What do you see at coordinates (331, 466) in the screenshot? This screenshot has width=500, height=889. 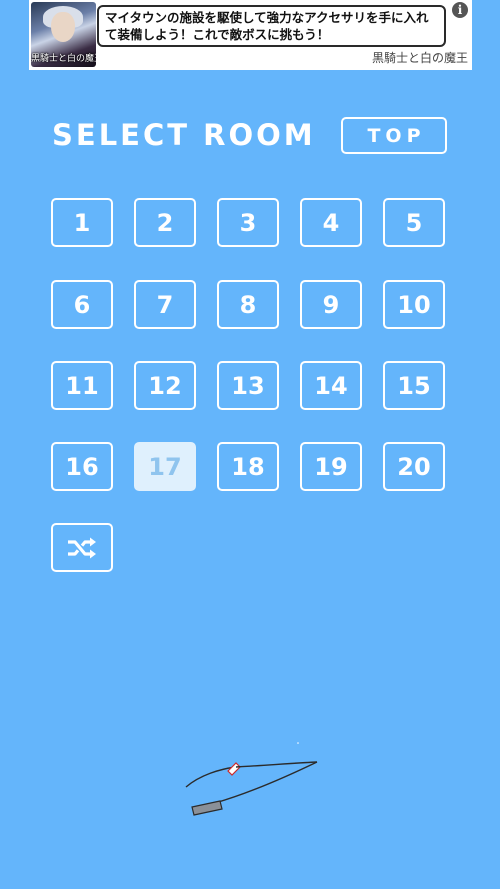 I see `room-button-19: 19` at bounding box center [331, 466].